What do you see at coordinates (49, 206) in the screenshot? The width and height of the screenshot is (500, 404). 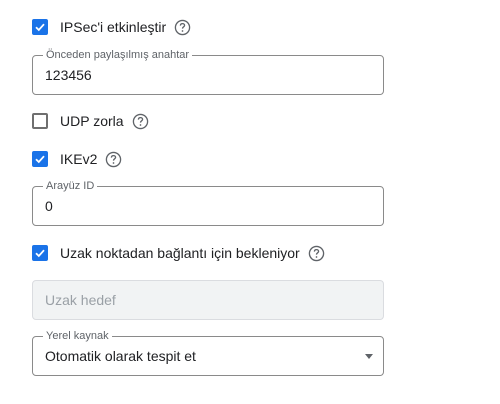 I see `interface-id-value: 0` at bounding box center [49, 206].